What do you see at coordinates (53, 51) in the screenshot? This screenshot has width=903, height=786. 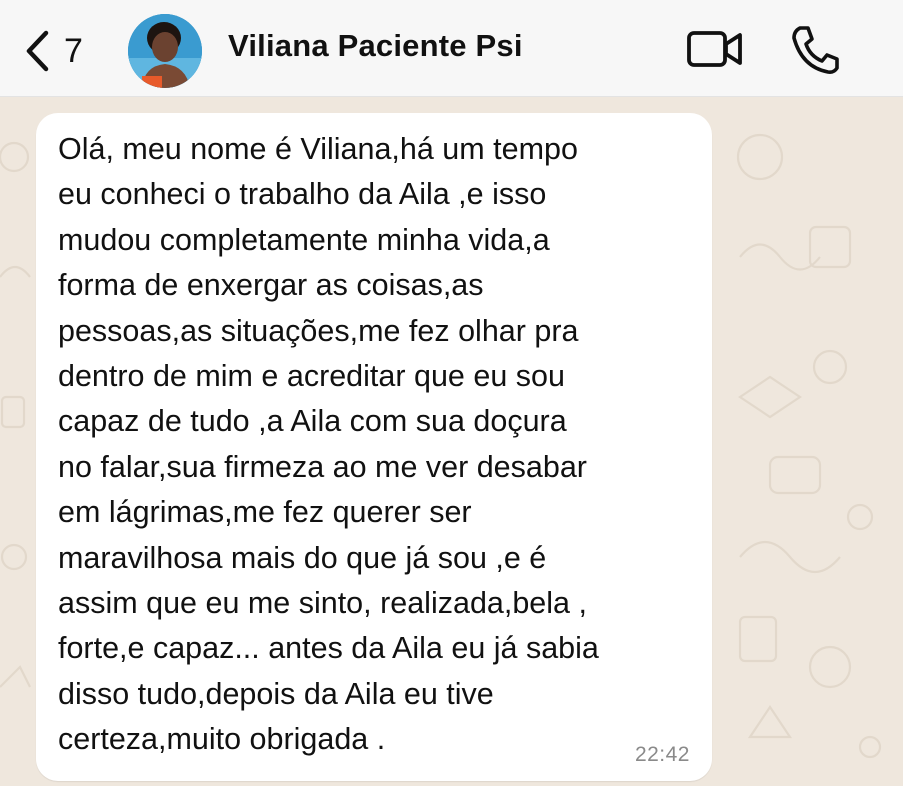 I see `back-button: 7` at bounding box center [53, 51].